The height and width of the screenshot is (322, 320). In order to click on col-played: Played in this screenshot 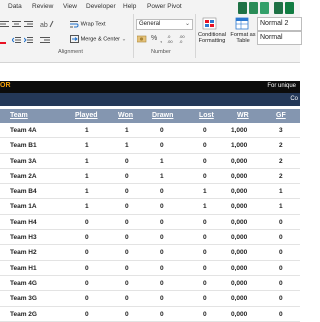, I will do `click(86, 115)`.